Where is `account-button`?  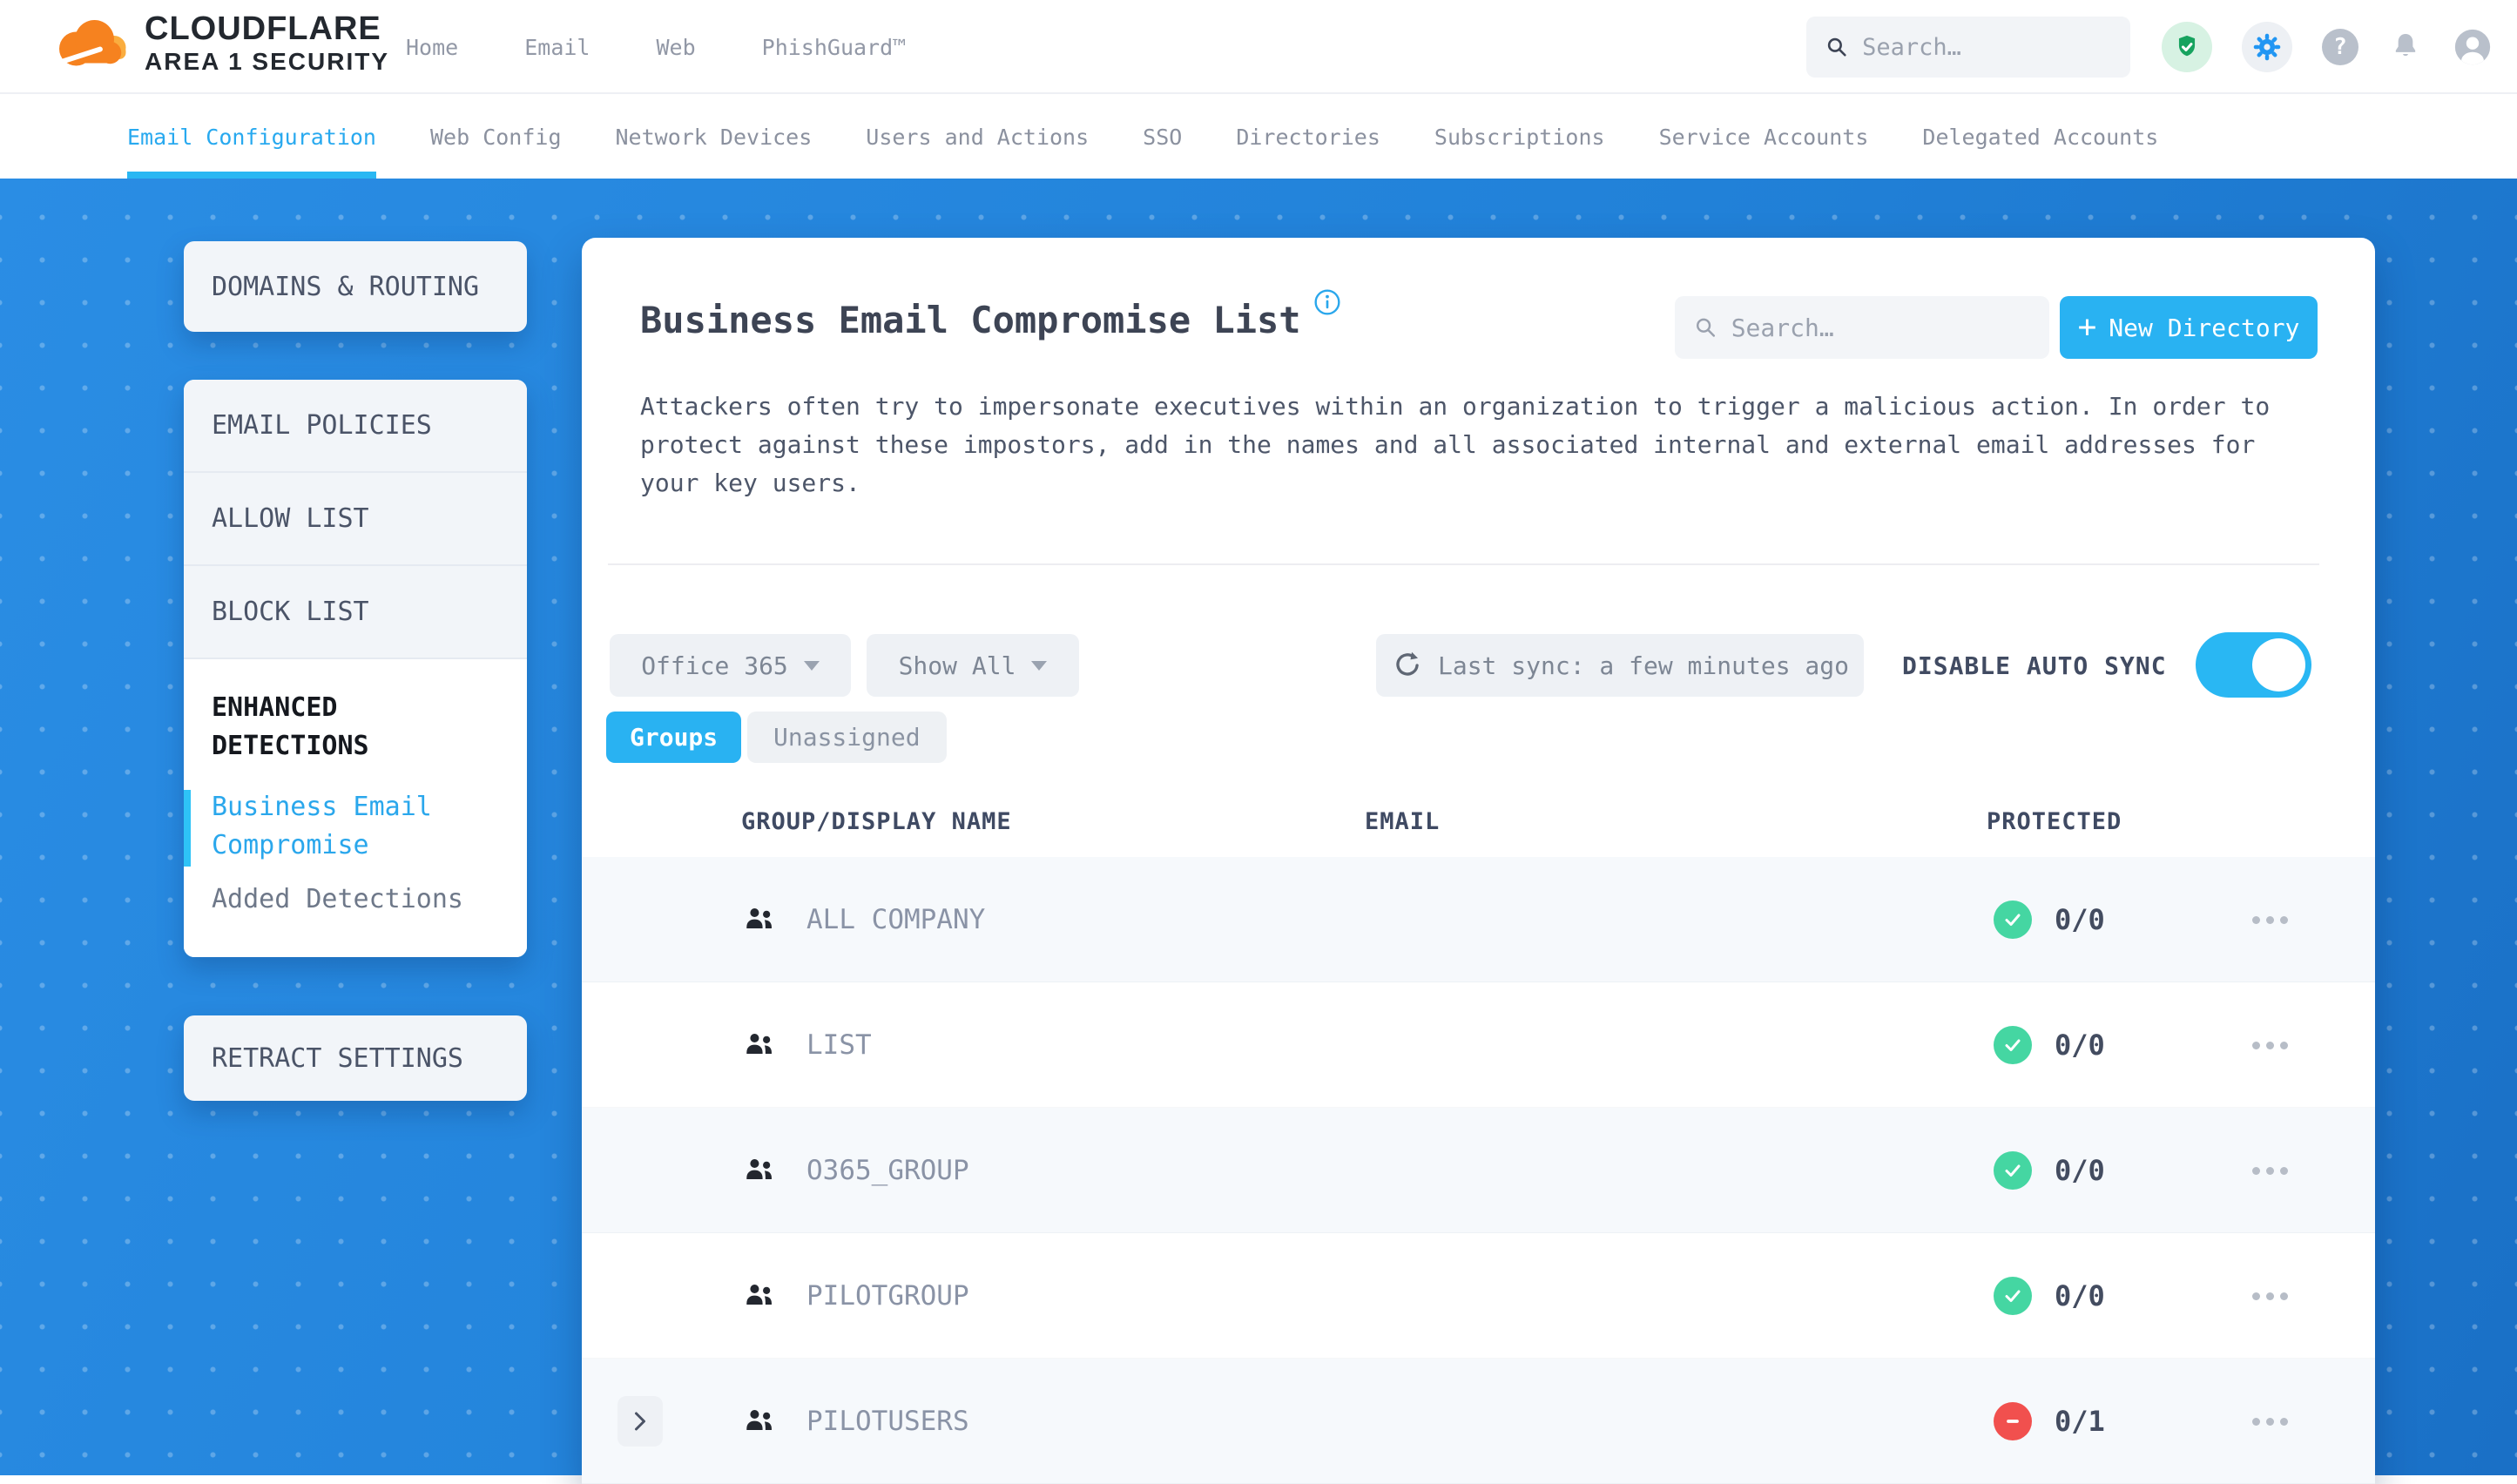 account-button is located at coordinates (2473, 47).